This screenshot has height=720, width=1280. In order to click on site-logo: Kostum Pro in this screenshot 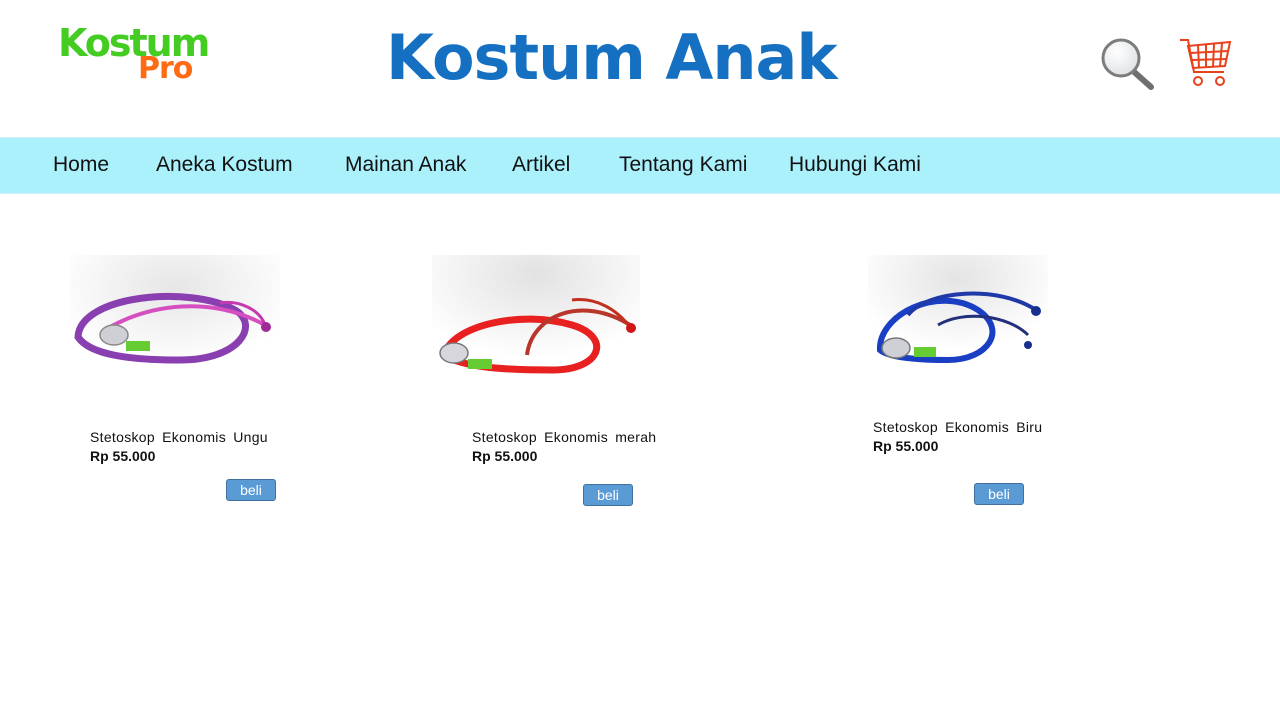, I will do `click(138, 56)`.